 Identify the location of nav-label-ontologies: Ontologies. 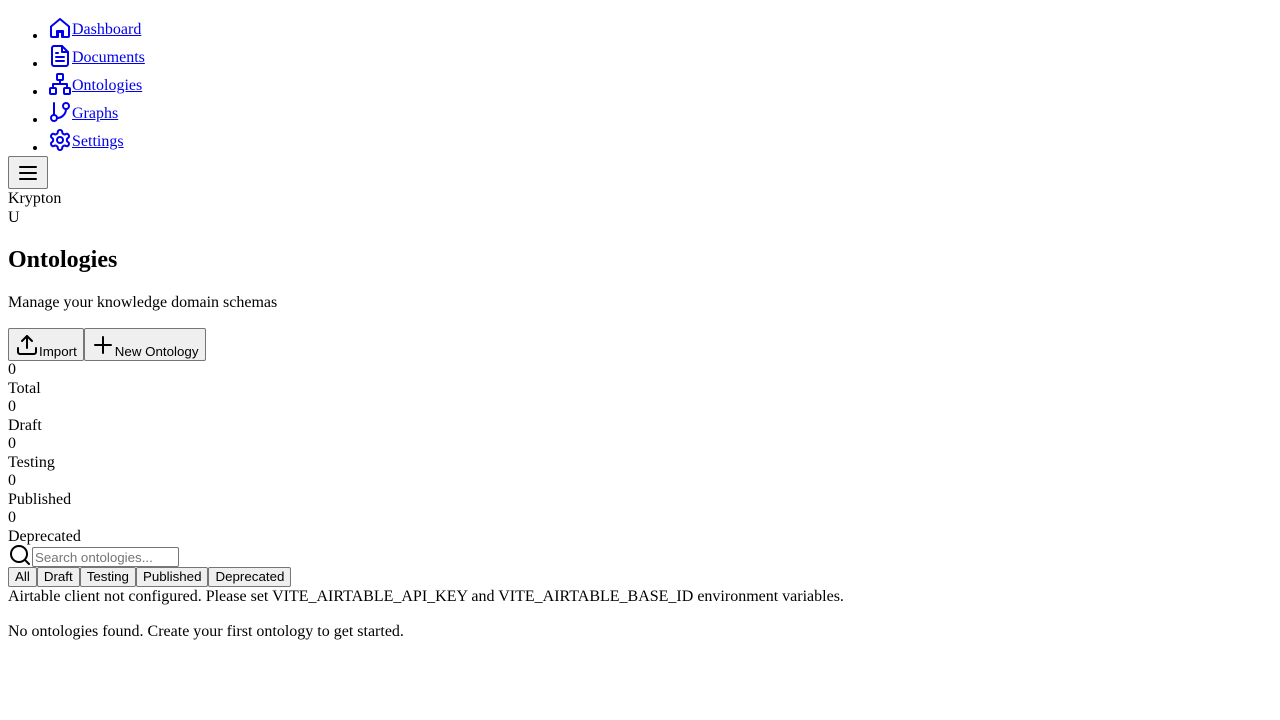
(107, 85).